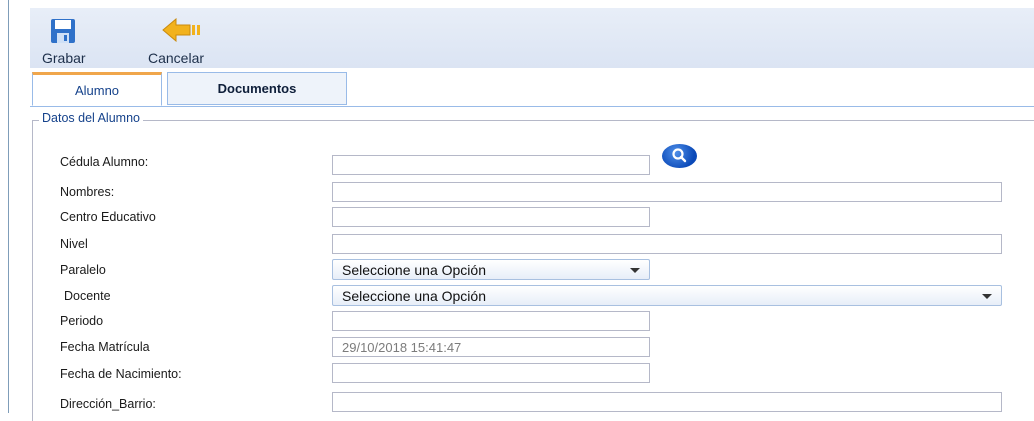 The height and width of the screenshot is (421, 1034). Describe the element at coordinates (532, 38) in the screenshot. I see `toolbar: Grabar Cancelar` at that location.